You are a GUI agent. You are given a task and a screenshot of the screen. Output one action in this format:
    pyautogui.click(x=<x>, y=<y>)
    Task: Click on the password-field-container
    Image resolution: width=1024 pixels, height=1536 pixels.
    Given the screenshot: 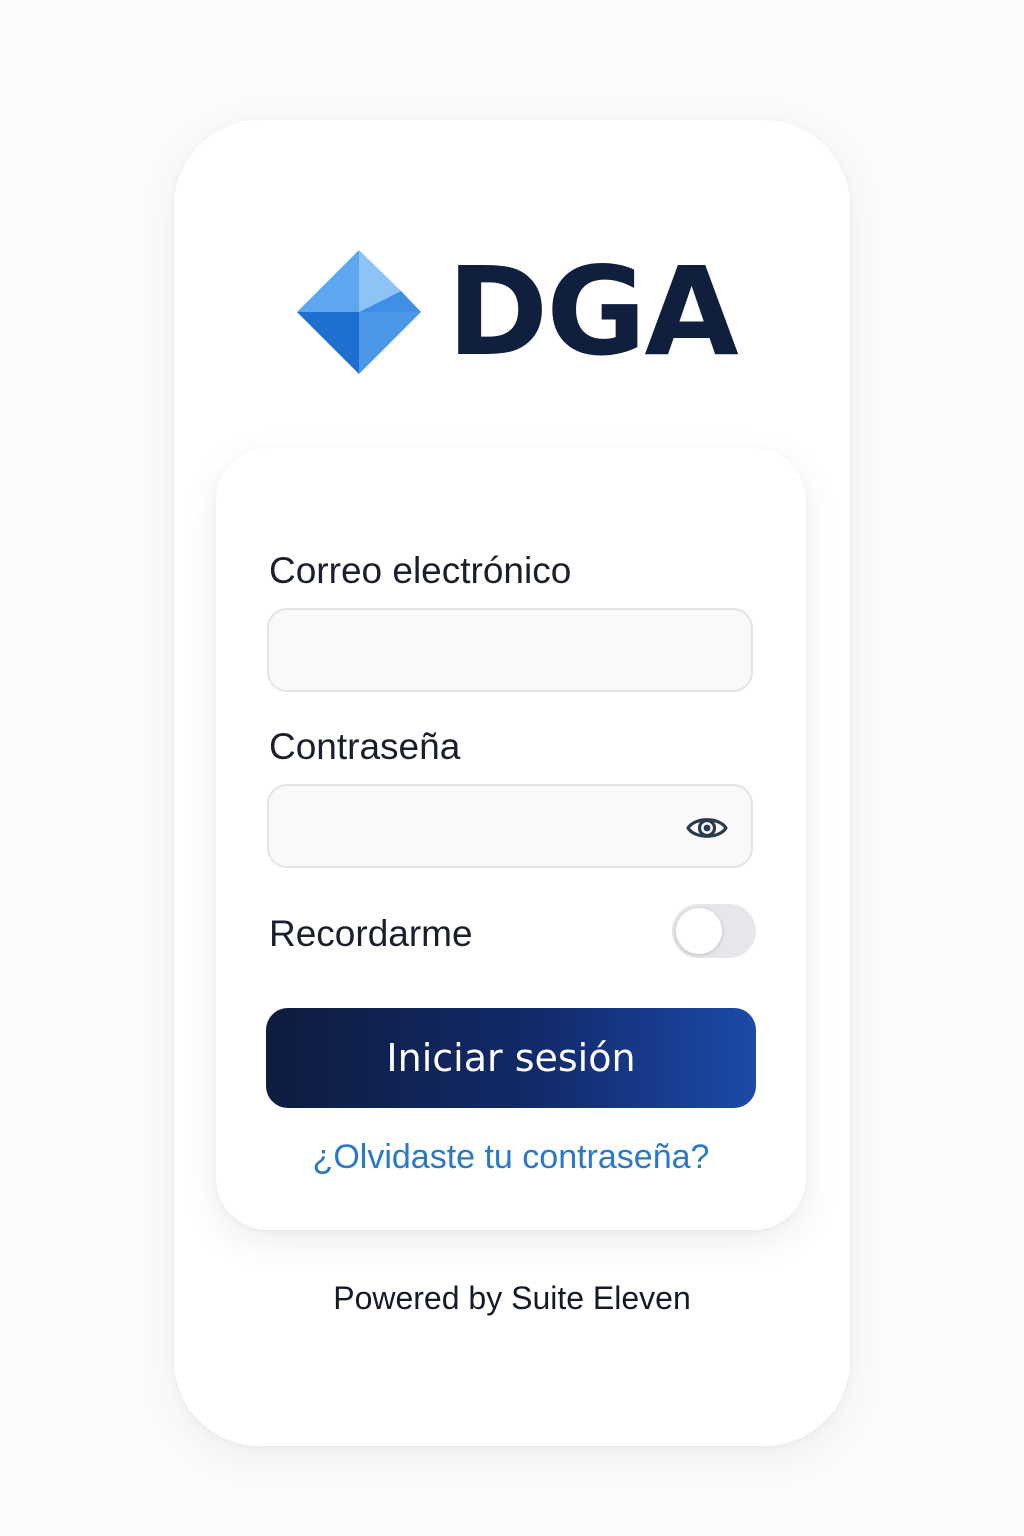 What is the action you would take?
    pyautogui.click(x=510, y=826)
    